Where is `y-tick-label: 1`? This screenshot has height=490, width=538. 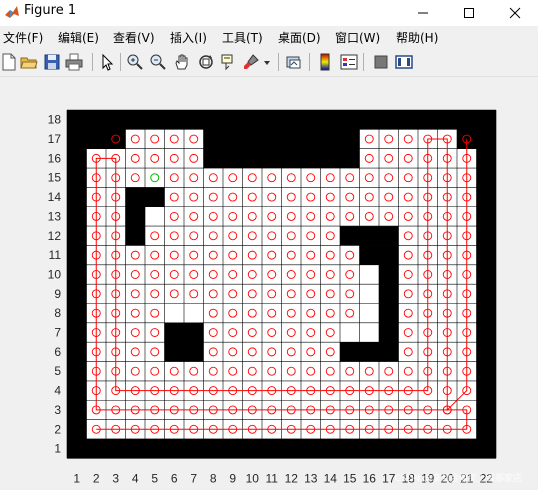
y-tick-label: 1 is located at coordinates (57, 449).